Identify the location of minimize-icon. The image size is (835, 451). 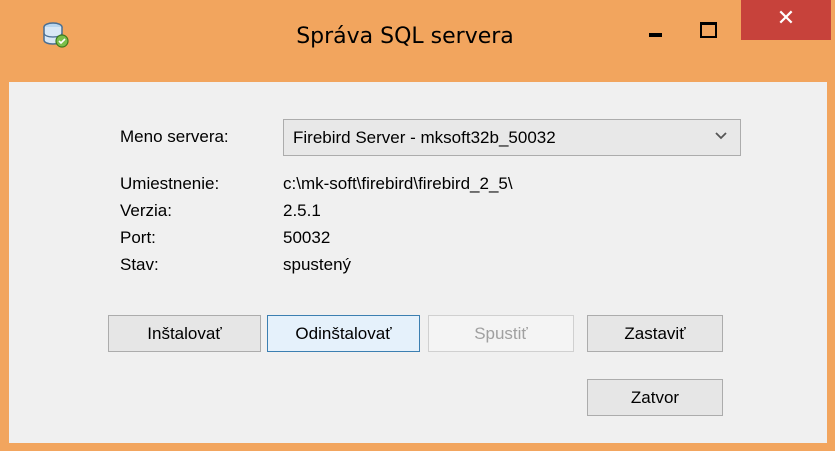
(655, 35).